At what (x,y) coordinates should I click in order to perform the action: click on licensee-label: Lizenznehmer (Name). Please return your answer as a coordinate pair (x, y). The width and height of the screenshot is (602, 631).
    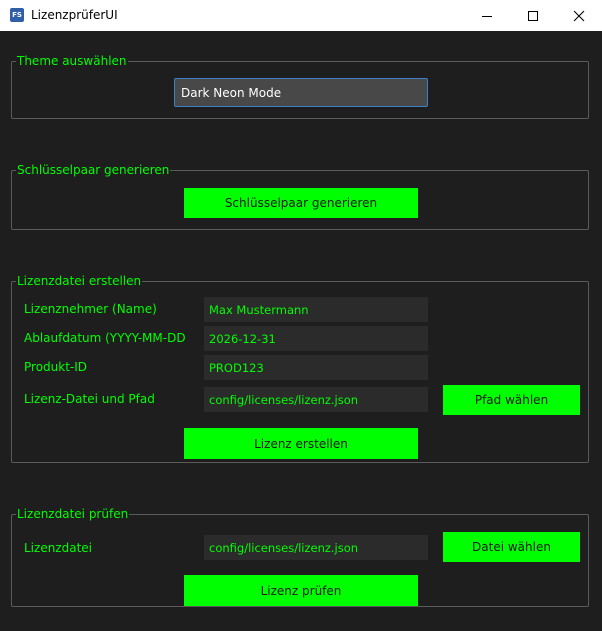
    Looking at the image, I should click on (90, 309).